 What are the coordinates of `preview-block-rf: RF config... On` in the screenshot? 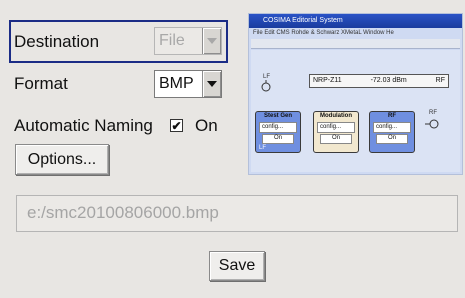 It's located at (392, 132).